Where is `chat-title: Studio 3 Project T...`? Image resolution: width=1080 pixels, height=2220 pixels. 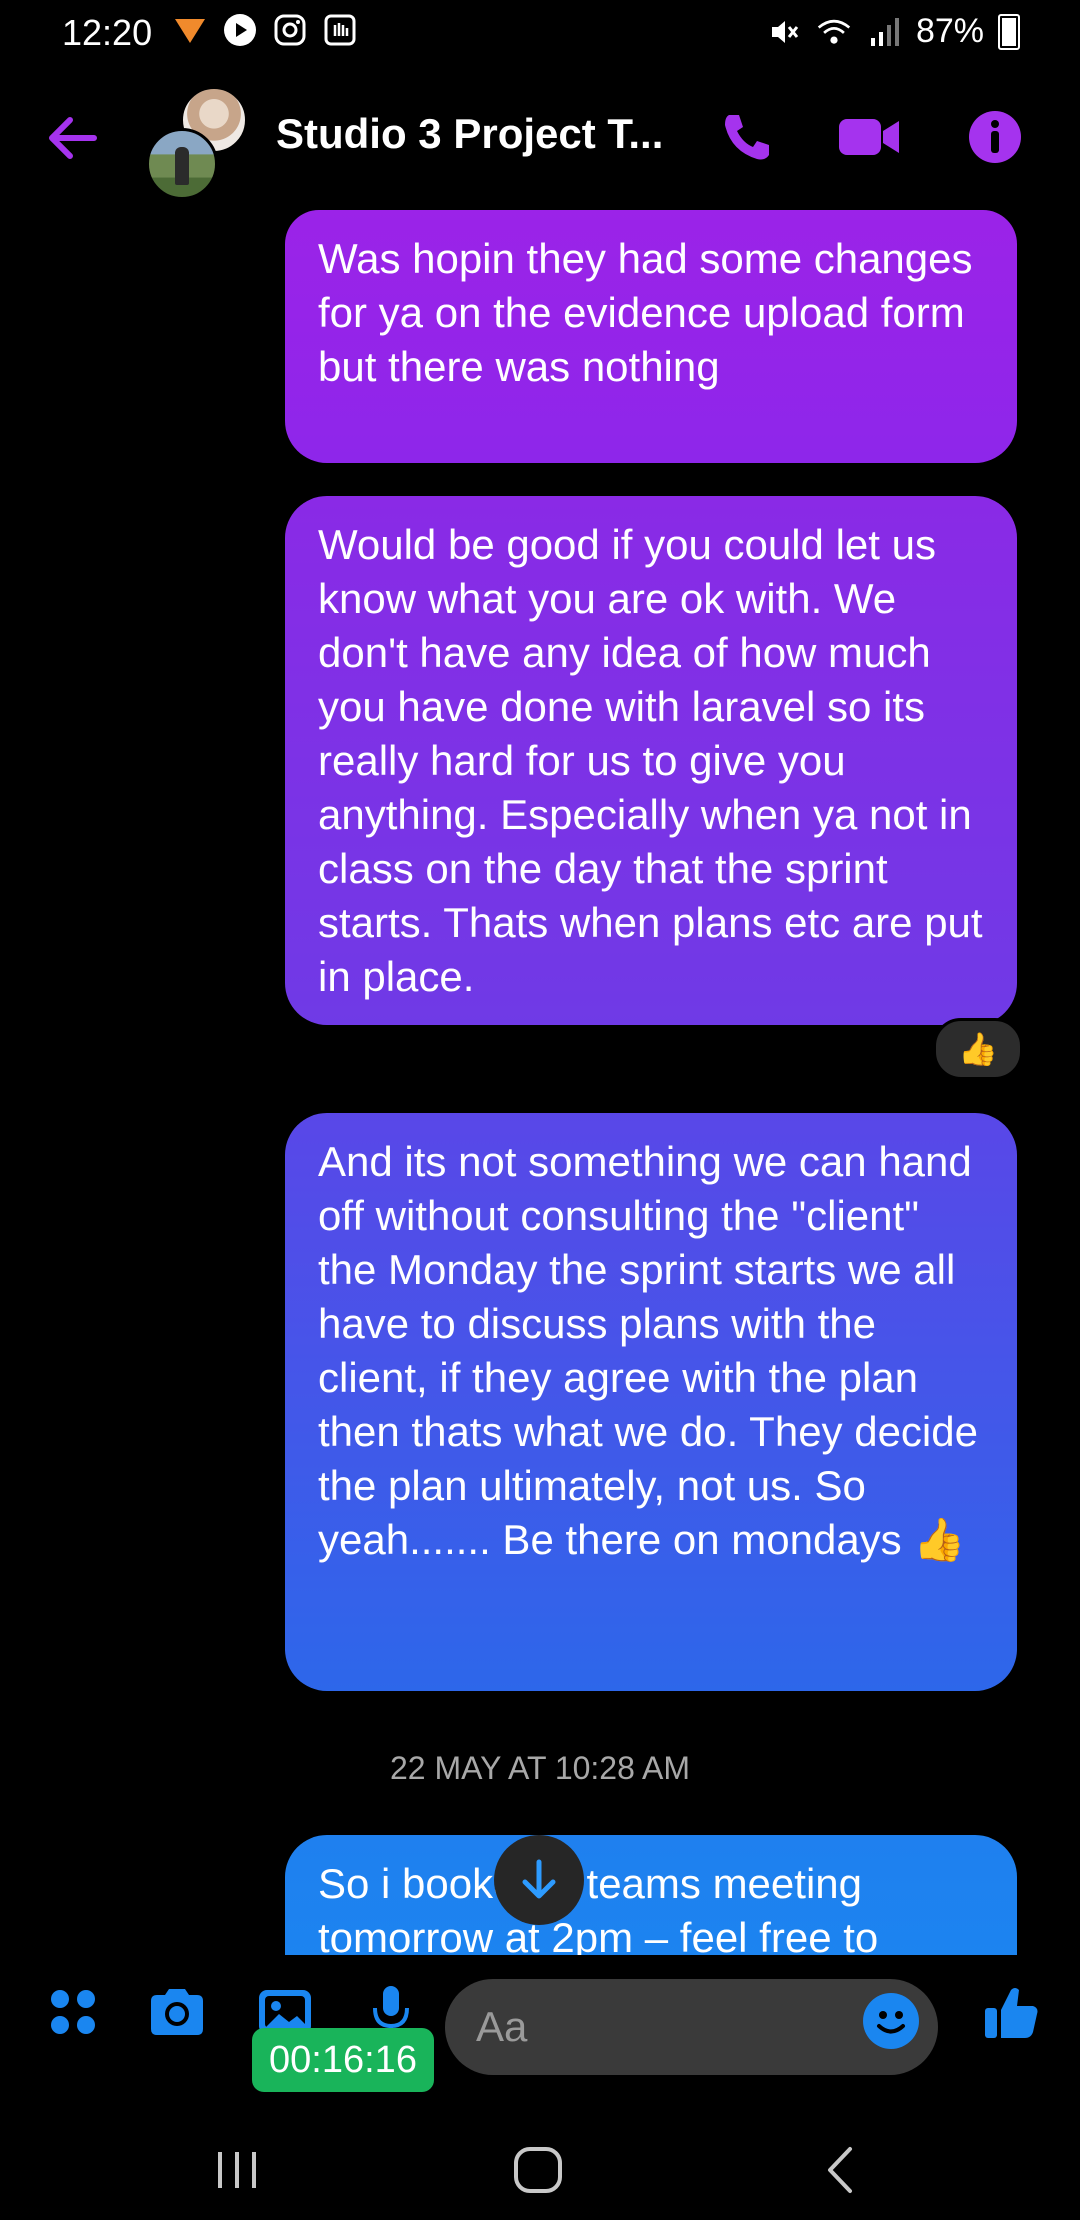
chat-title: Studio 3 Project T... is located at coordinates (469, 134).